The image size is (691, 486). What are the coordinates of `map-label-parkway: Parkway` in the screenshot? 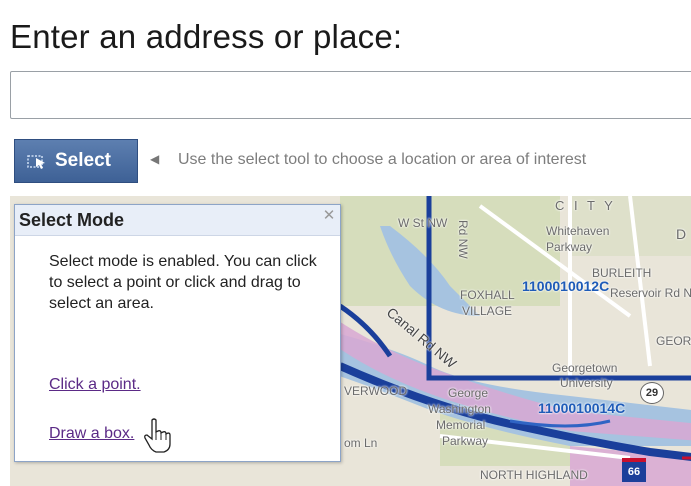 It's located at (569, 247).